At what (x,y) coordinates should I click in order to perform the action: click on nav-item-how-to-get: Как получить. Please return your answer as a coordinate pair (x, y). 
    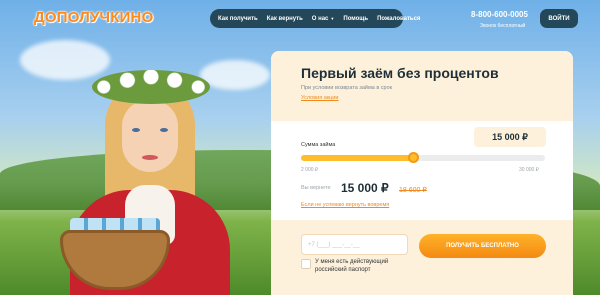
    Looking at the image, I should click on (238, 19).